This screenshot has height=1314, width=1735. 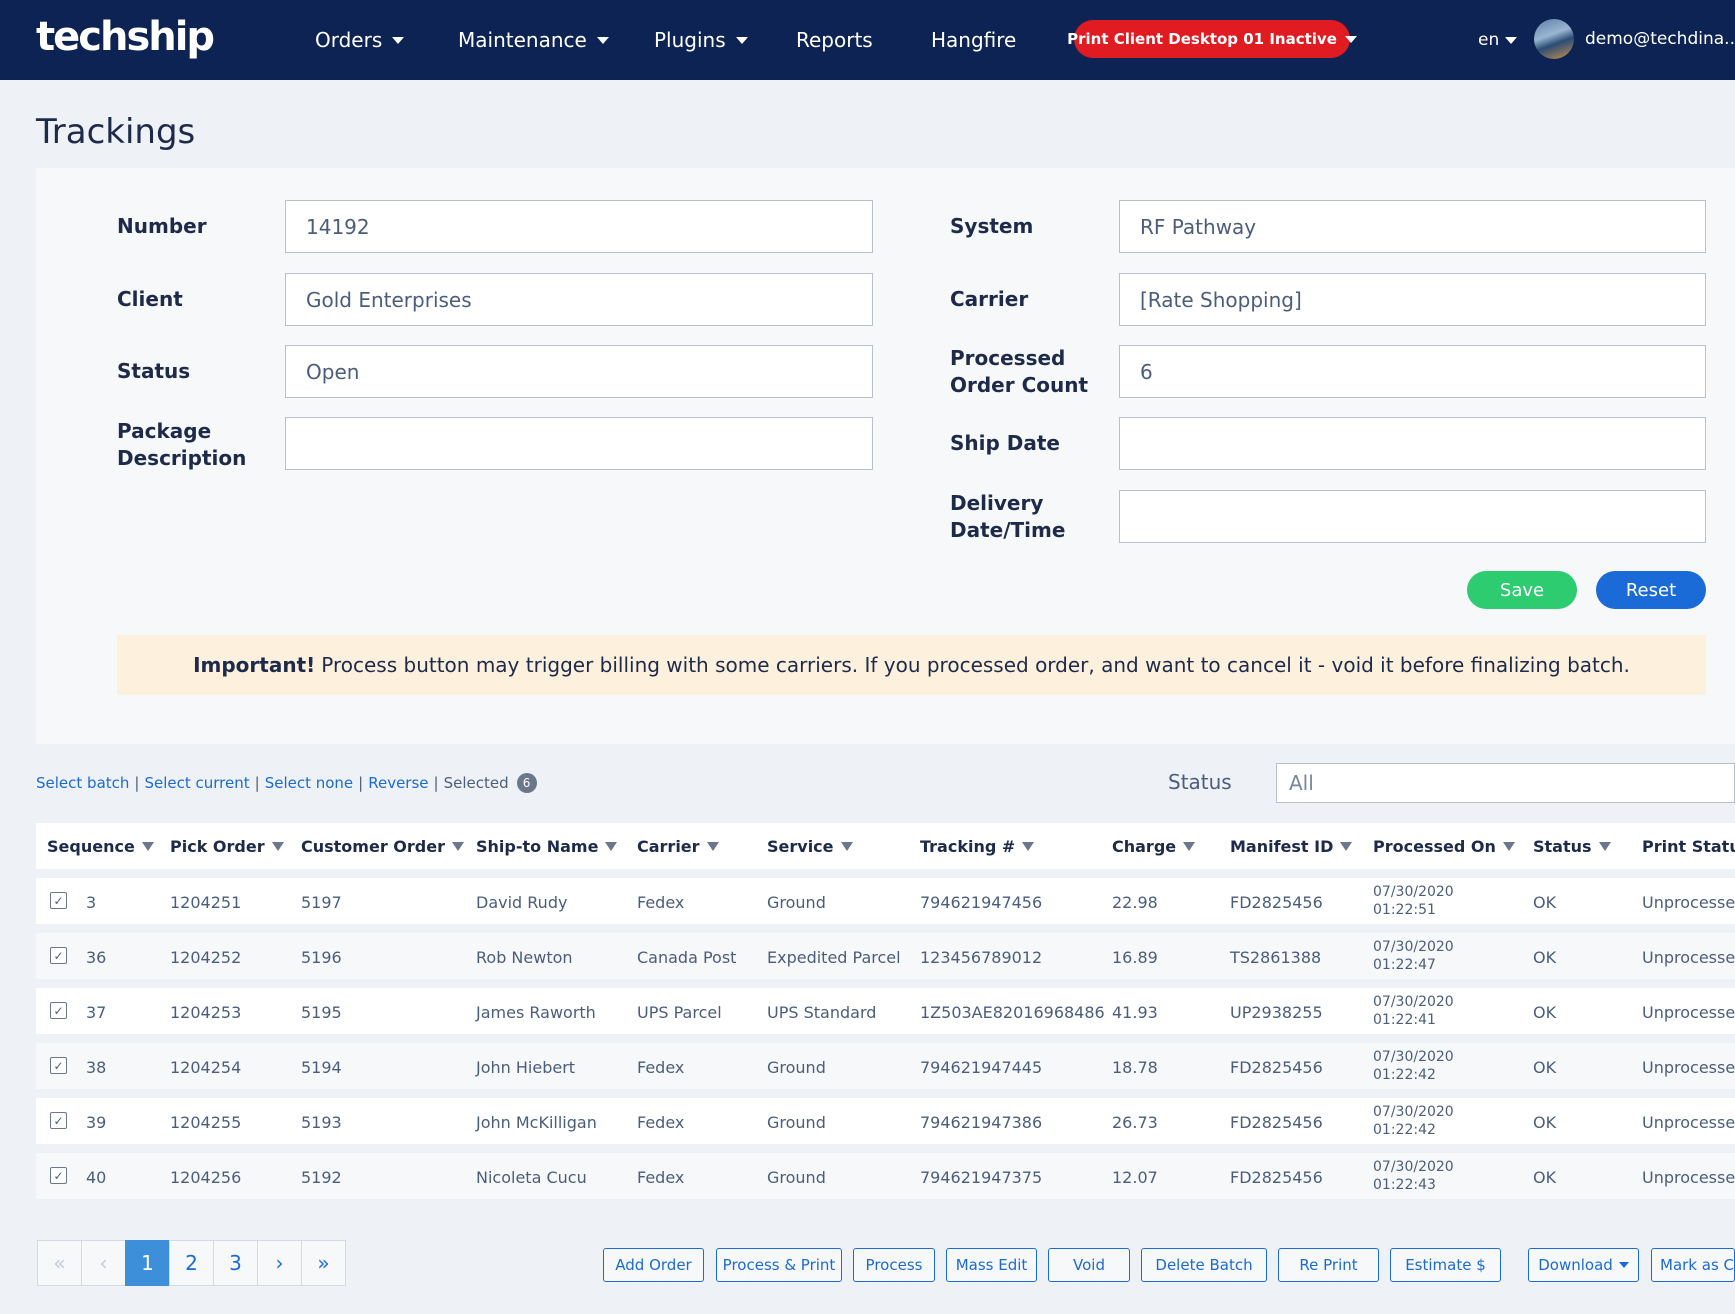 What do you see at coordinates (1412, 299) in the screenshot?
I see `carrier-field: [Rate Shopping]` at bounding box center [1412, 299].